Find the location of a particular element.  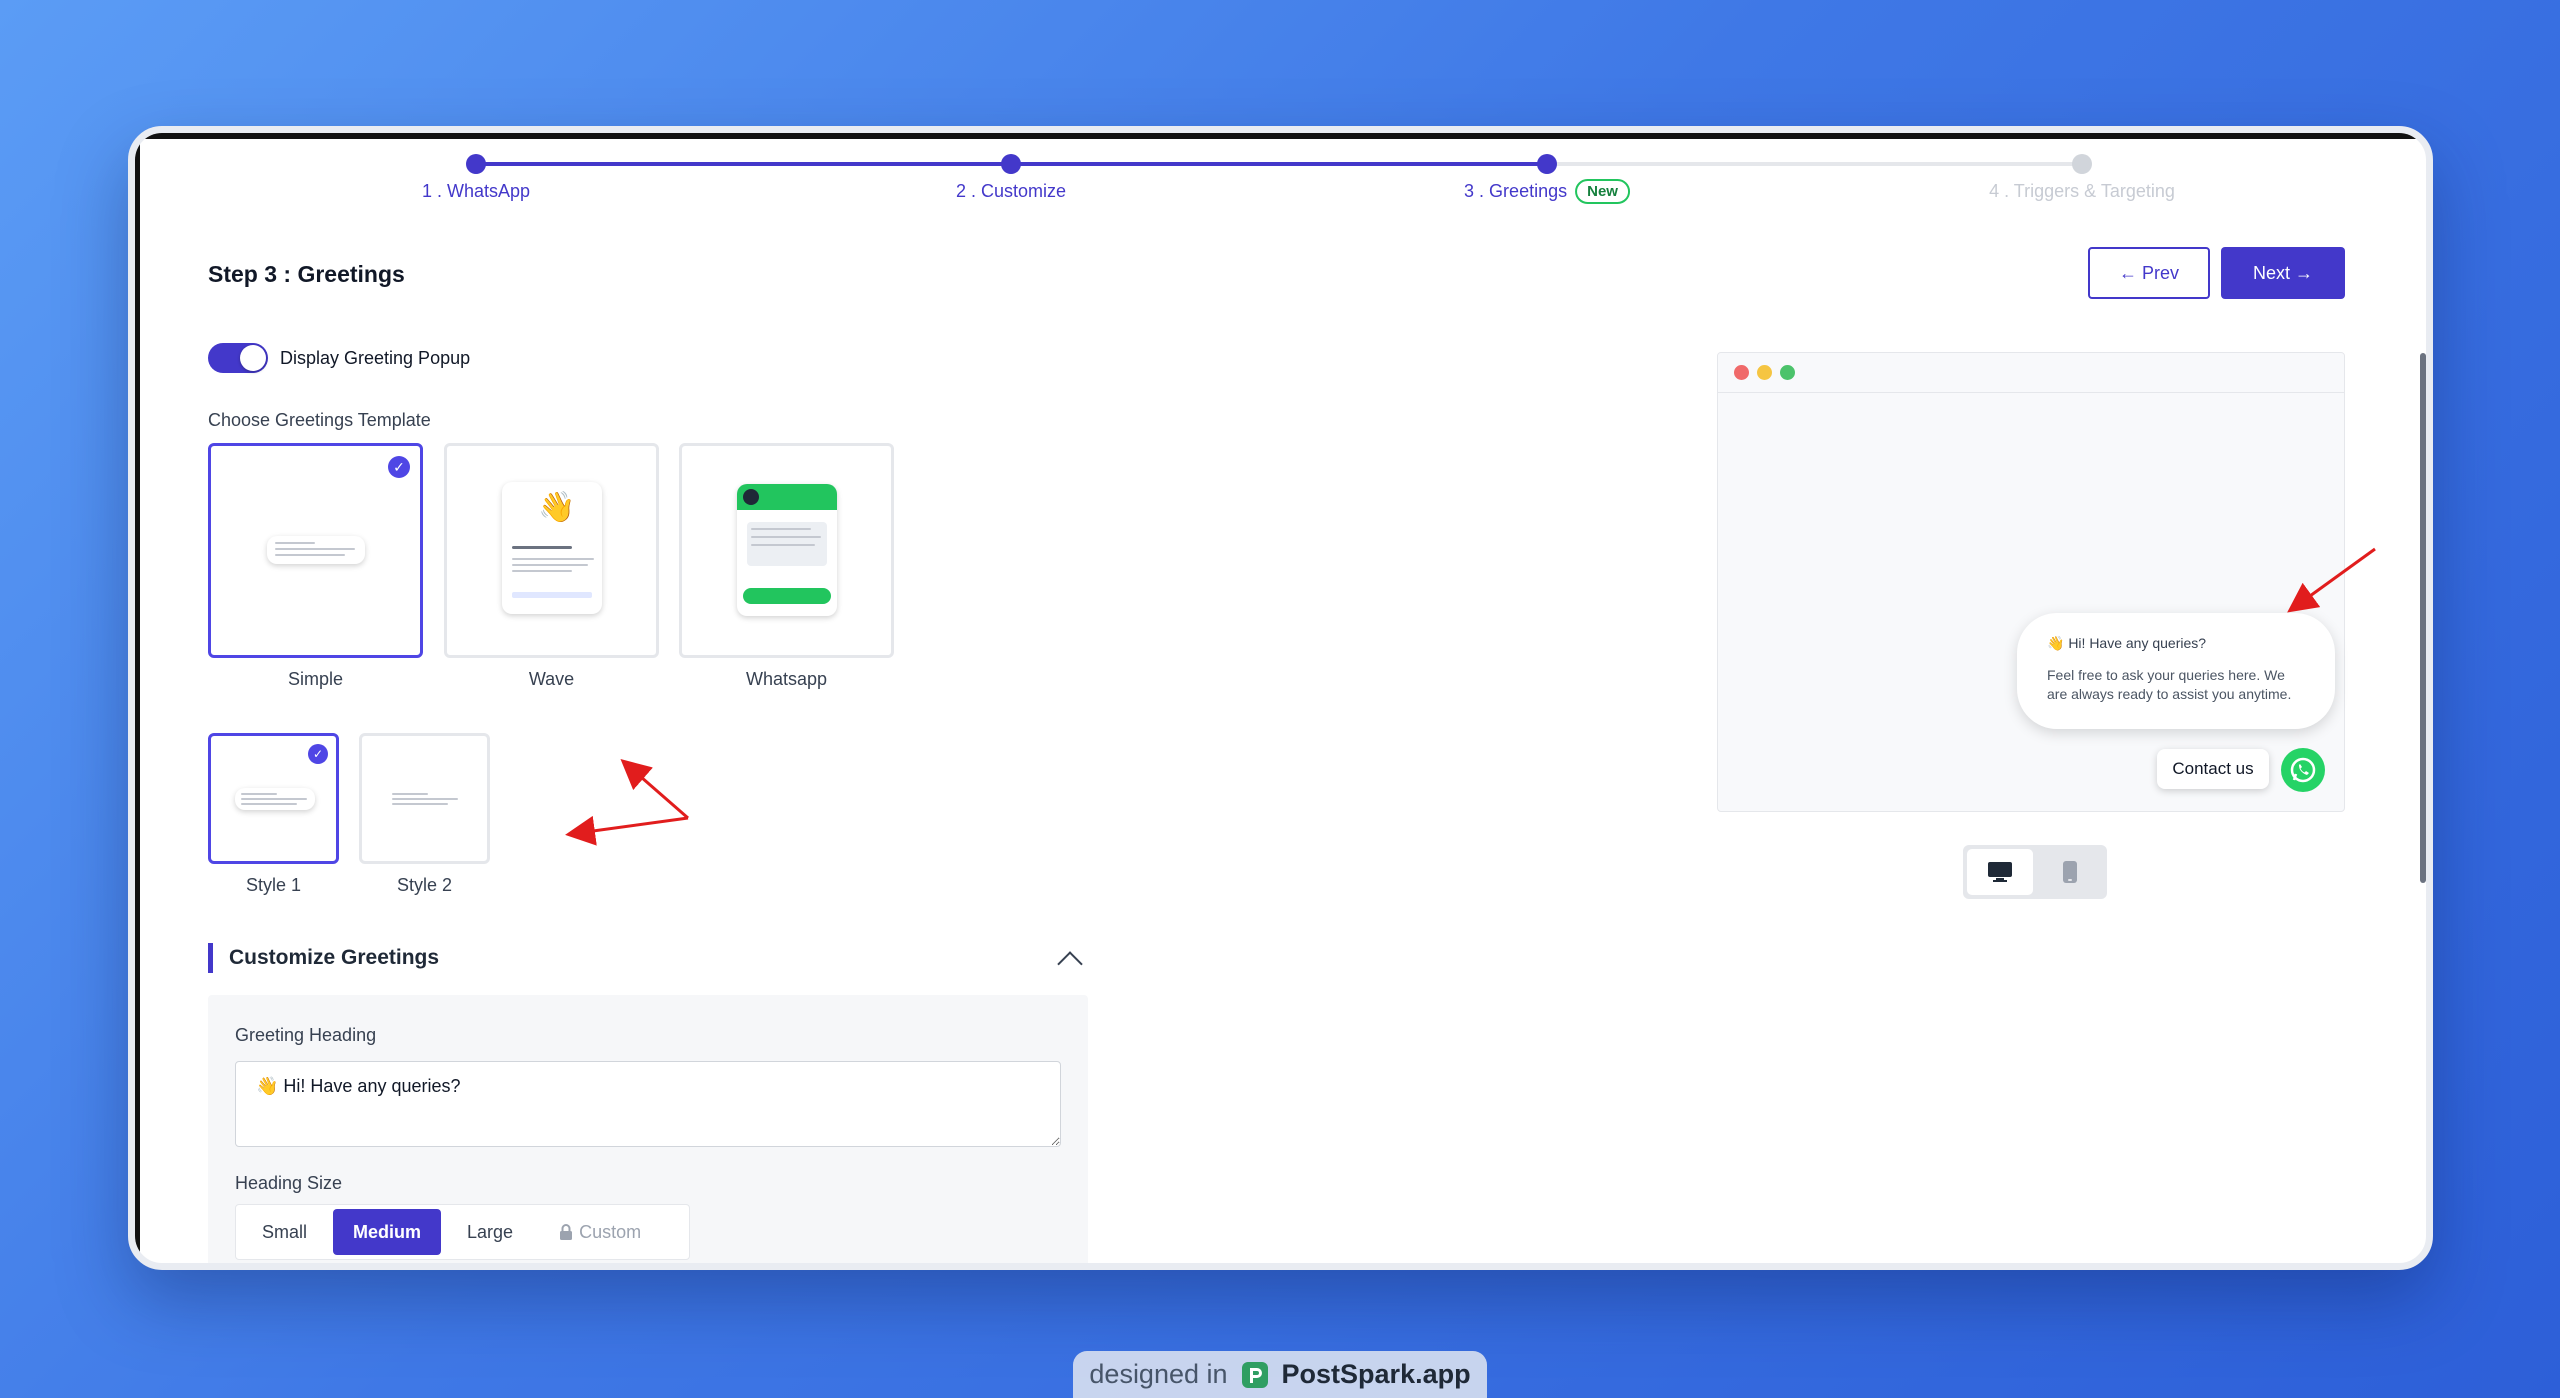

step-greetings: 3 . Greetings New is located at coordinates (1547, 191).